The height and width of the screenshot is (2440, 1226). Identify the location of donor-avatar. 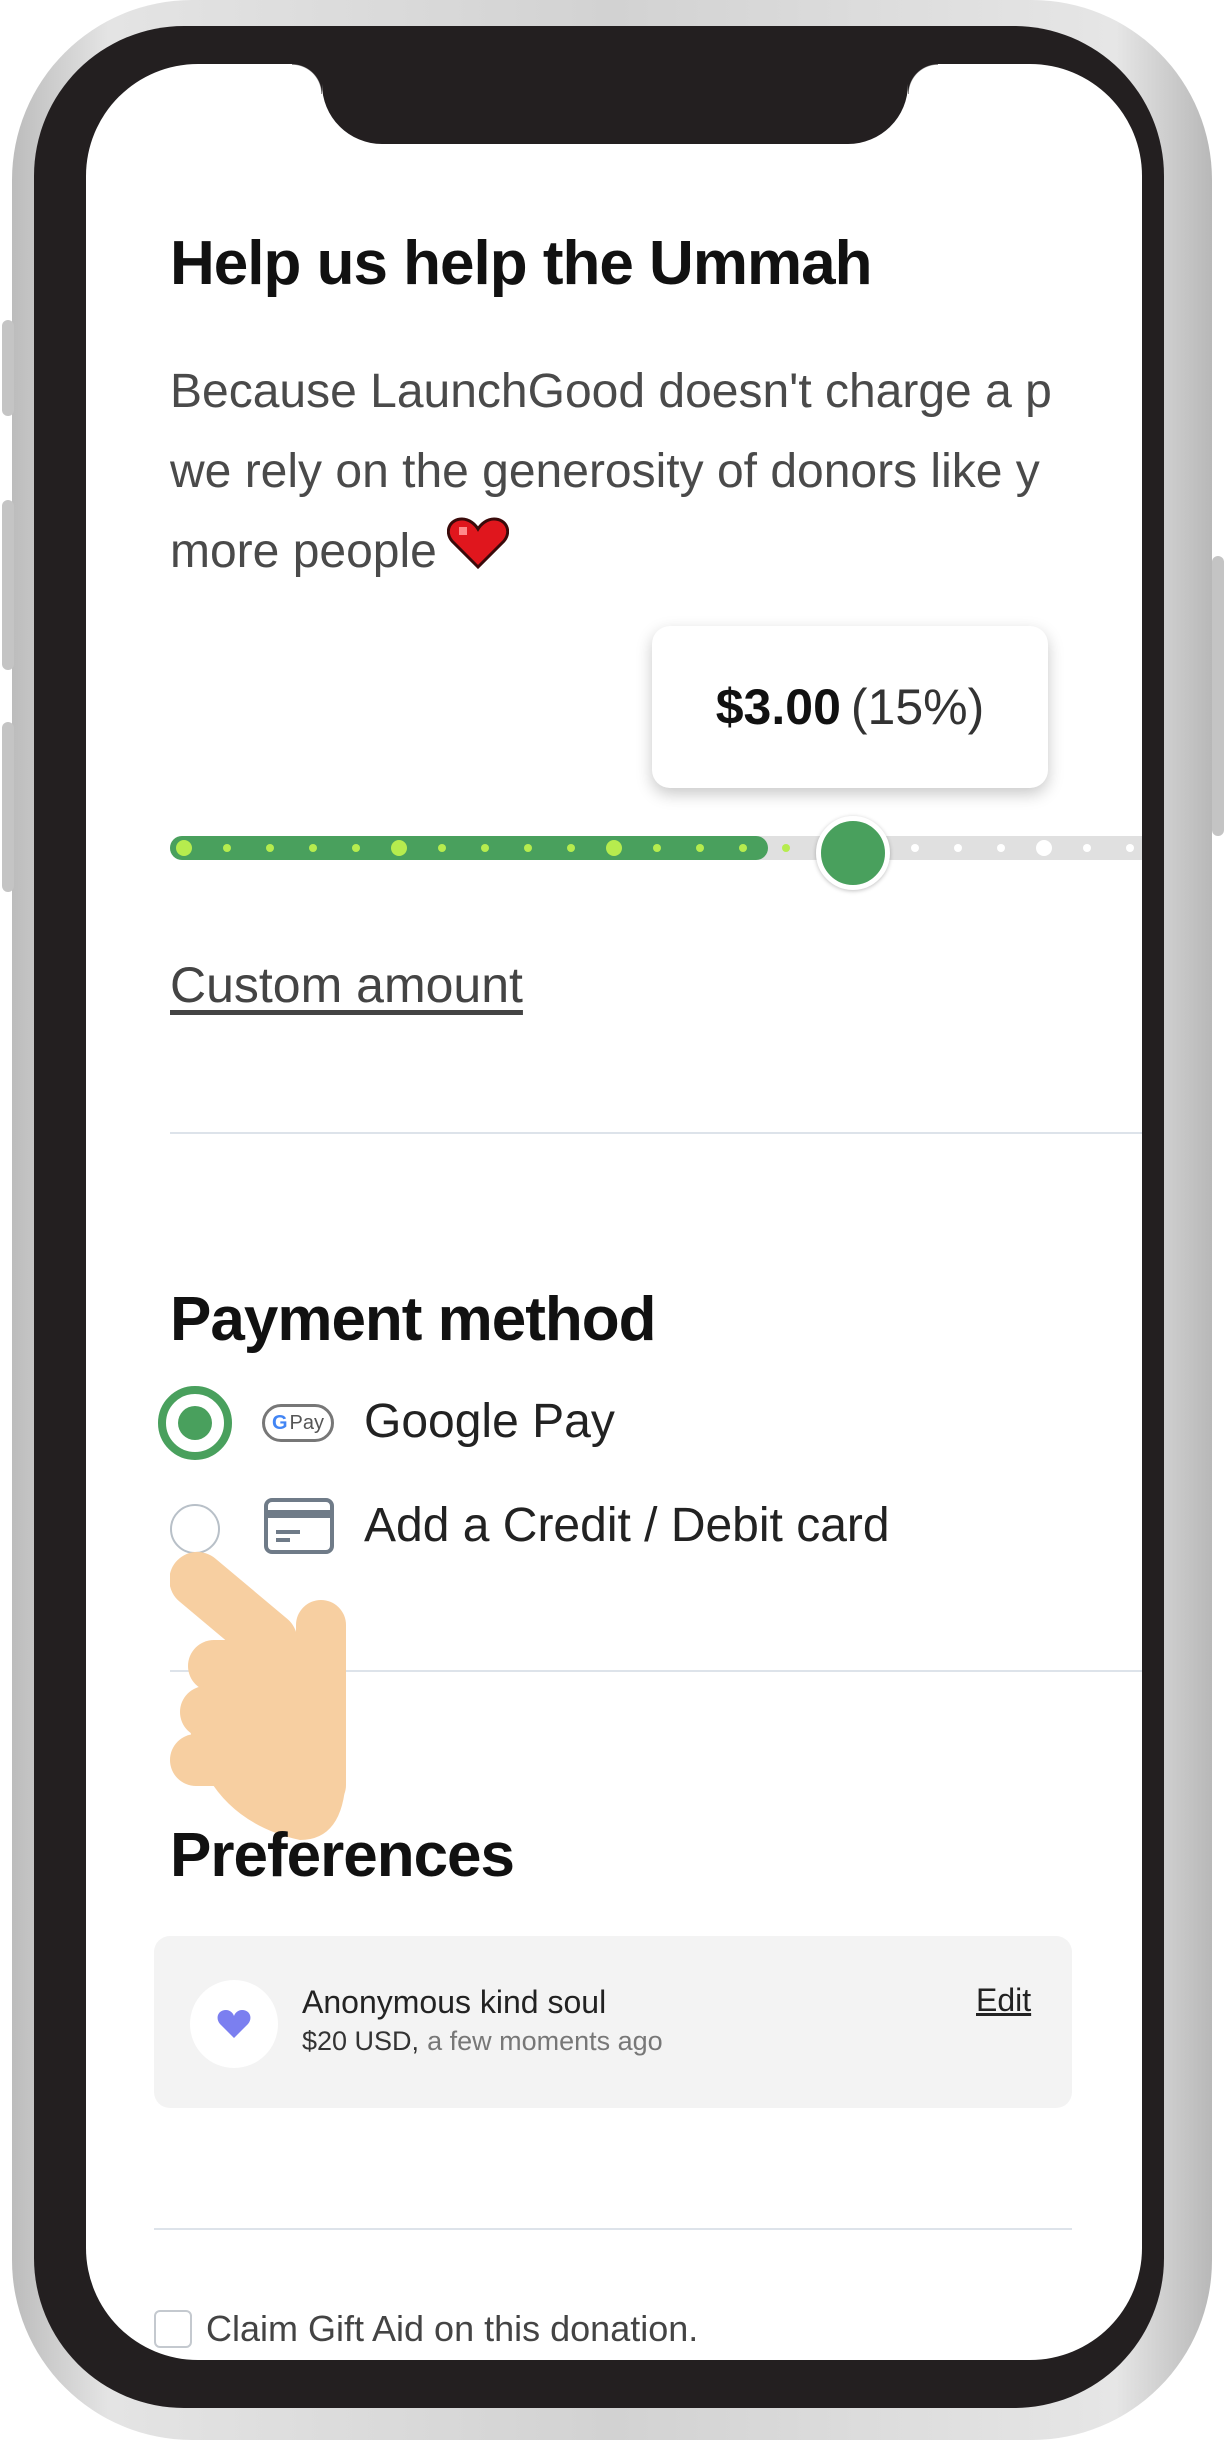
(234, 2024).